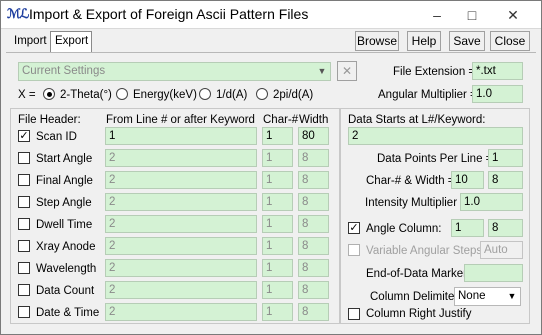 The image size is (542, 335). I want to click on angle-column-label: Angle Column:, so click(404, 229).